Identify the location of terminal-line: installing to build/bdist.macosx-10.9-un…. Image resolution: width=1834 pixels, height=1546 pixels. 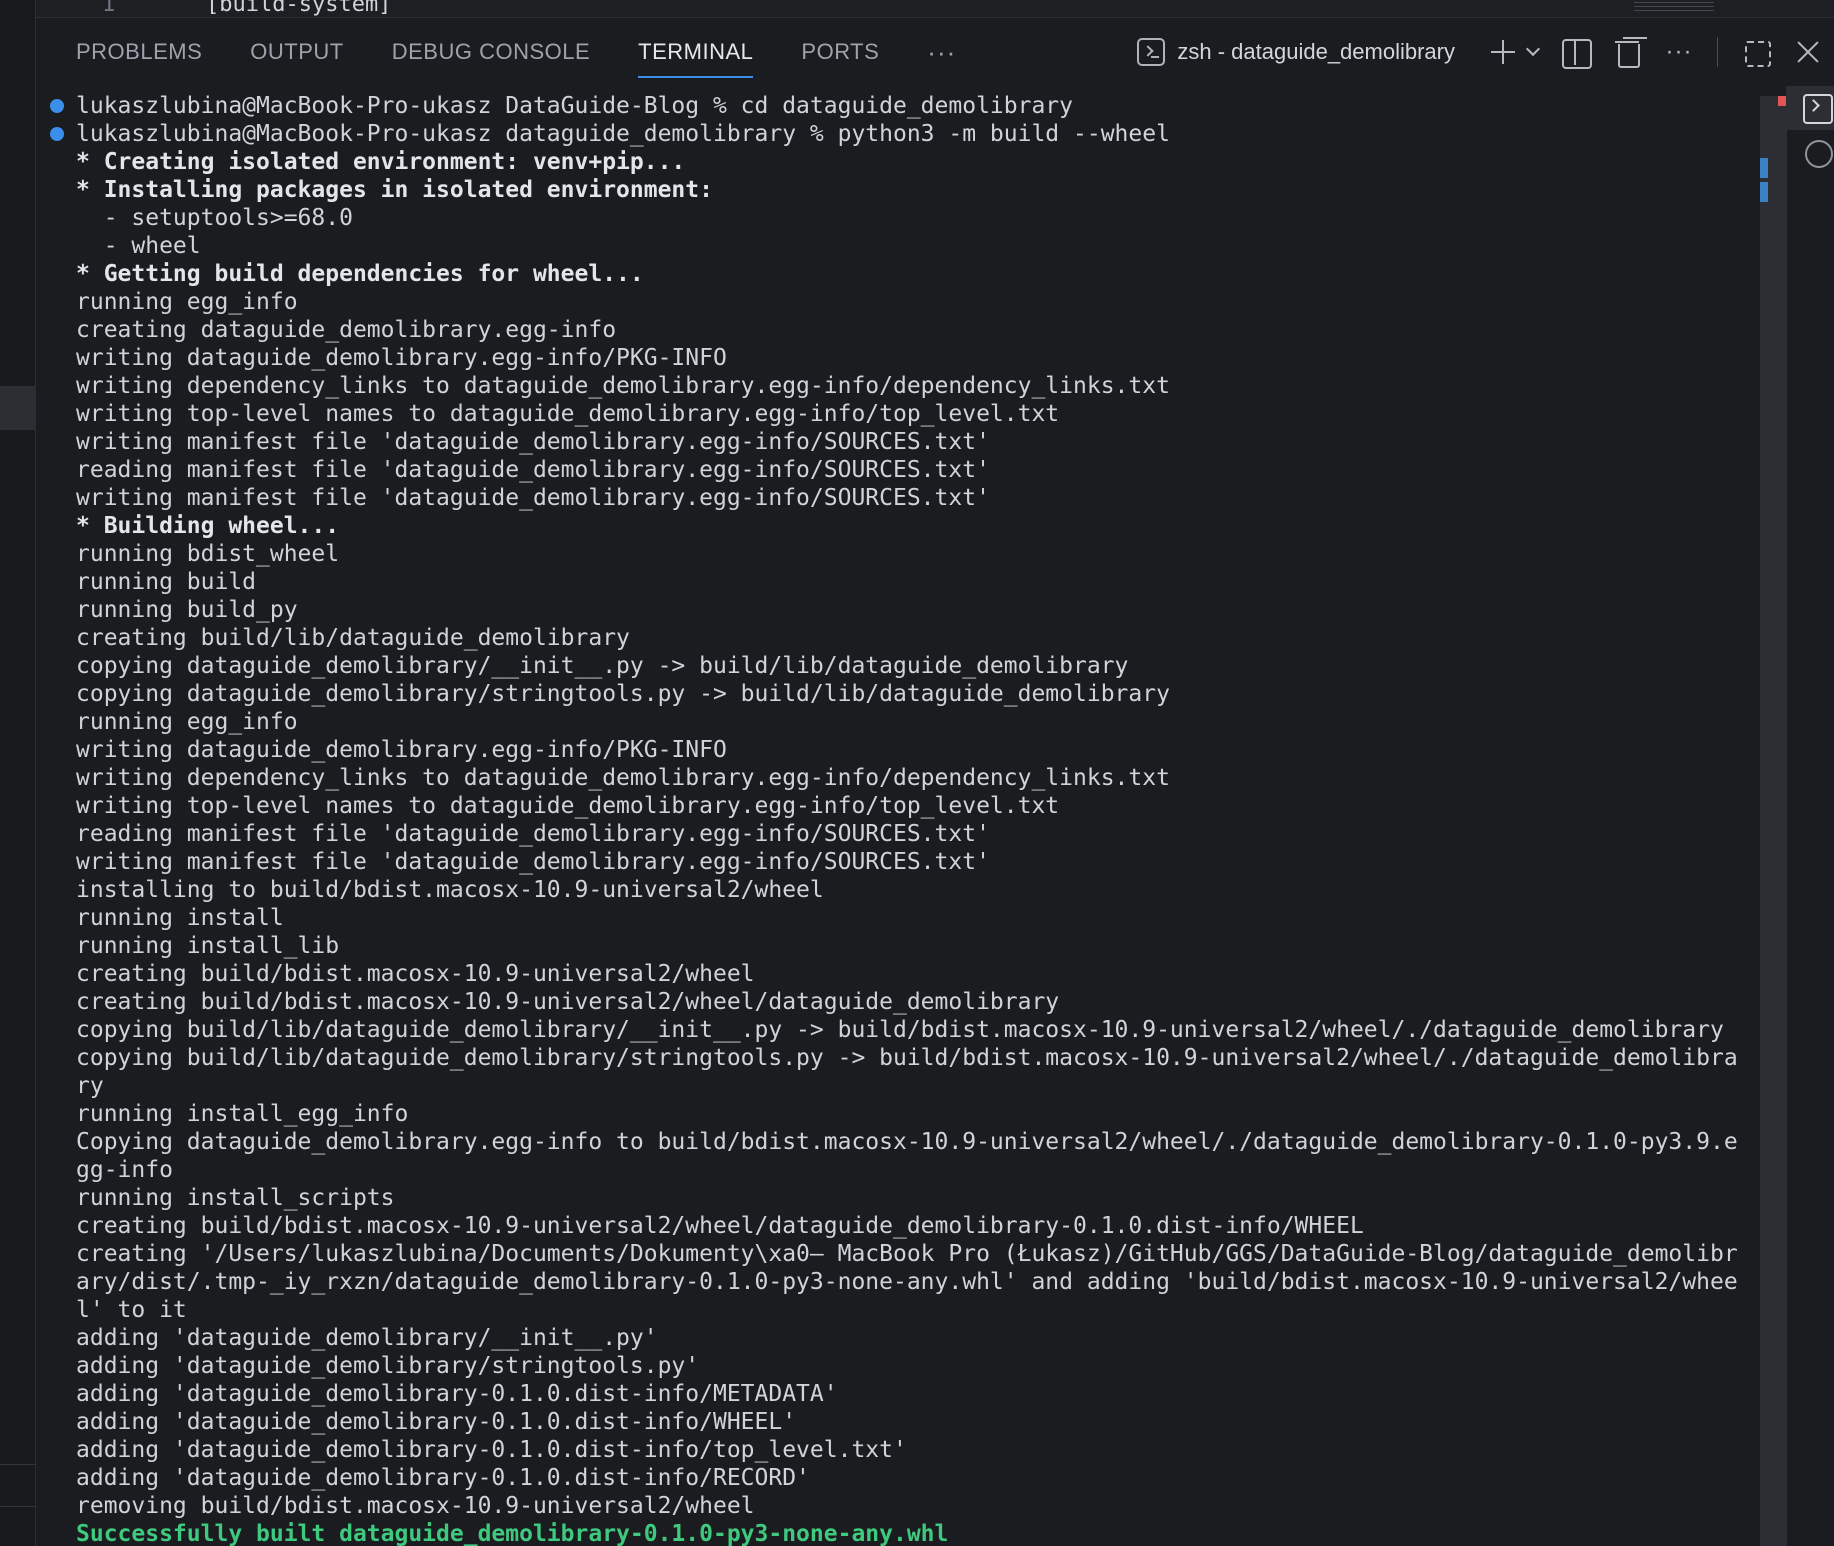
(450, 890).